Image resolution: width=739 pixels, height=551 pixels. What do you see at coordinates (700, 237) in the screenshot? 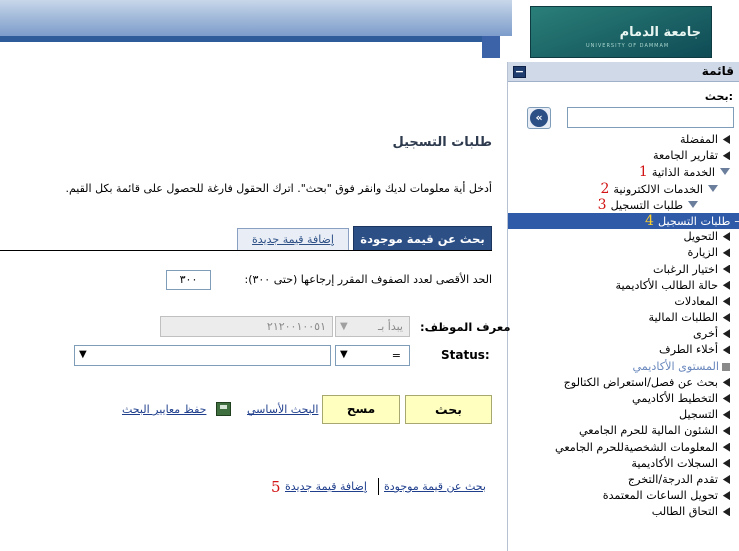
I see `sidebar-item-label: التحويل` at bounding box center [700, 237].